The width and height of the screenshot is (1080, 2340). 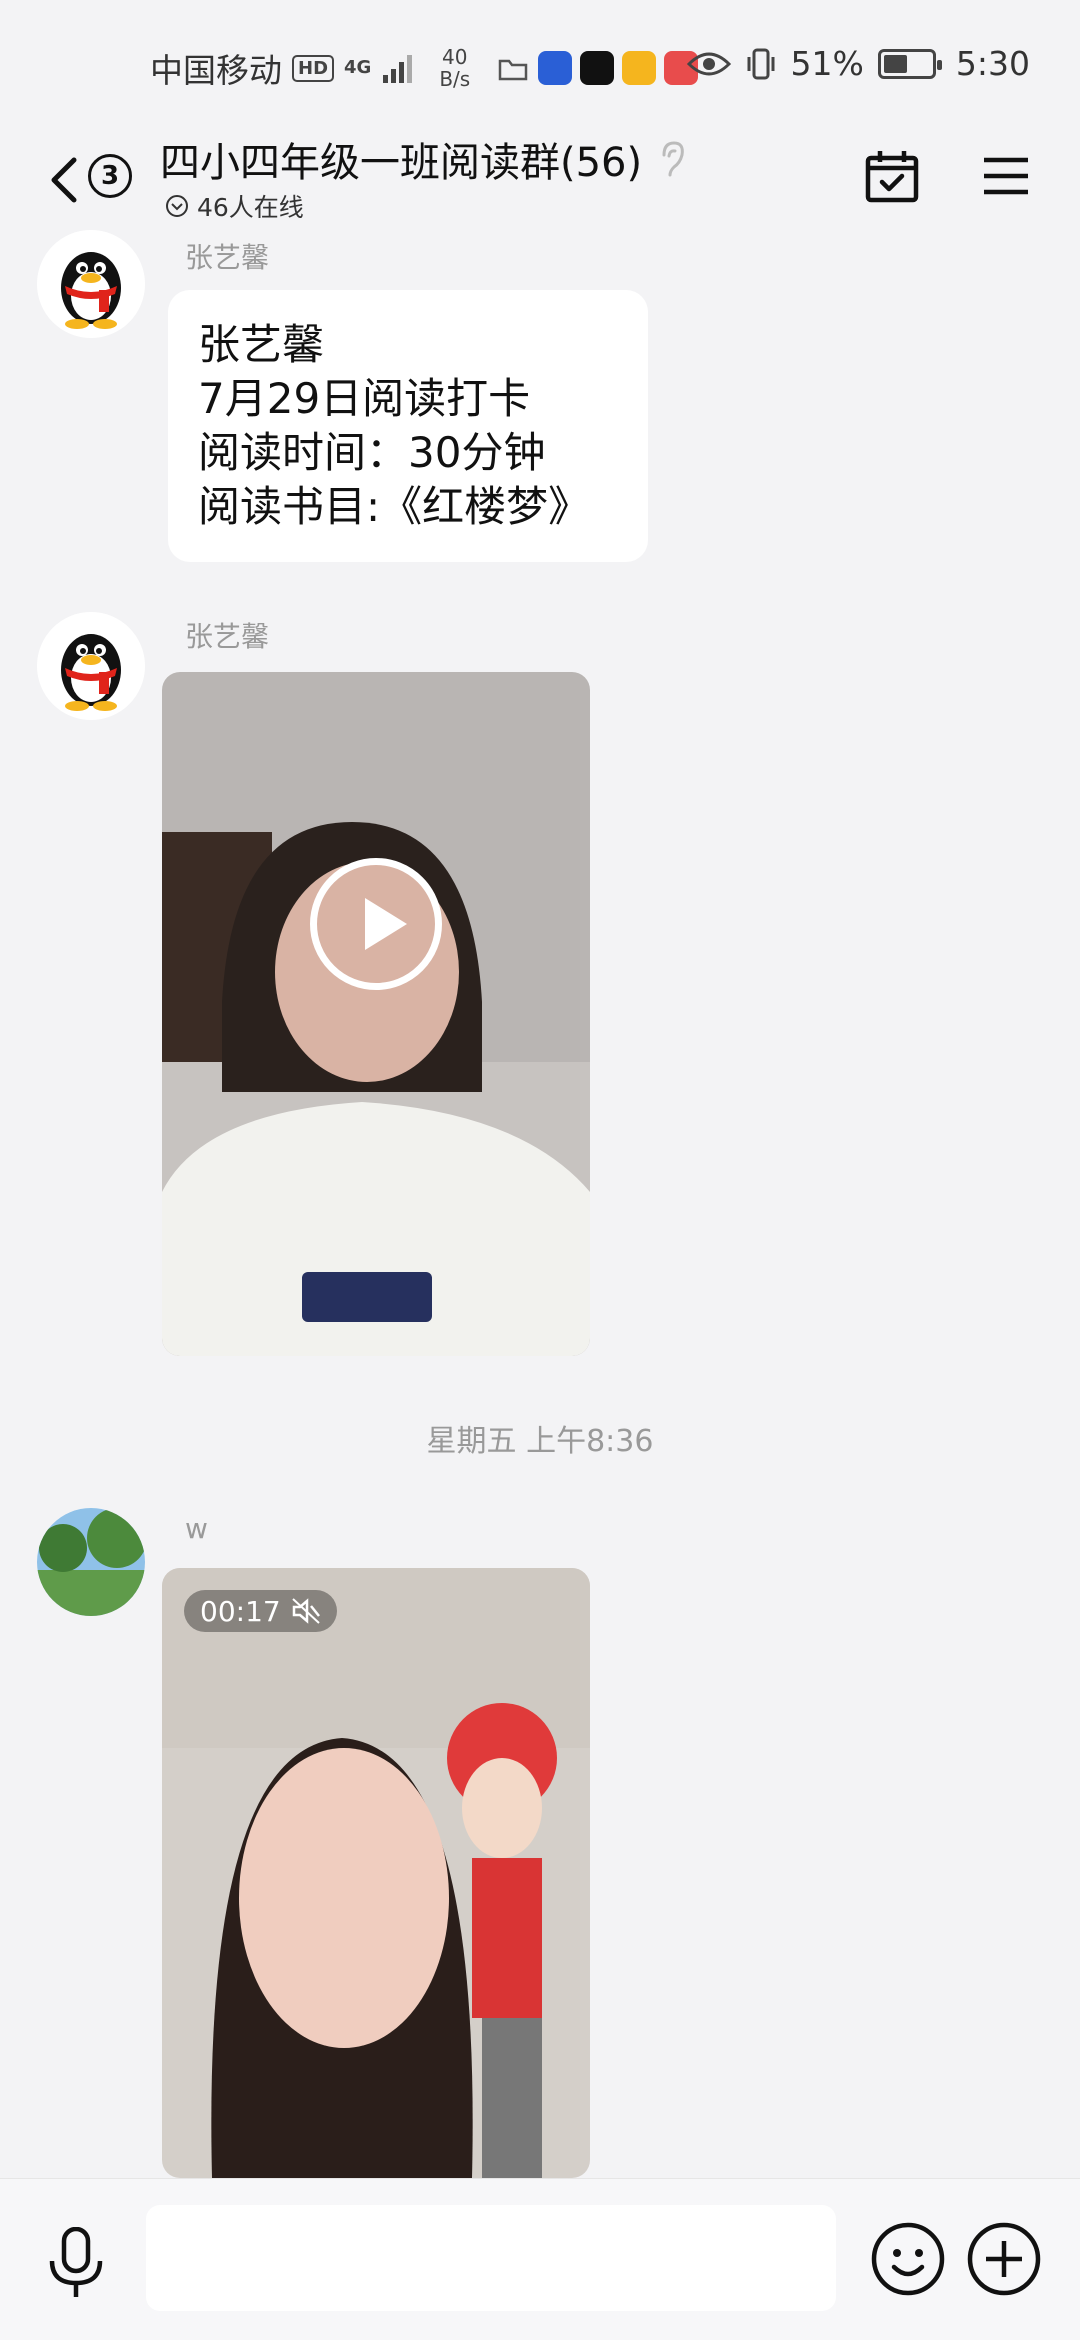 I want to click on carrier-name: 中国移动, so click(x=216, y=70).